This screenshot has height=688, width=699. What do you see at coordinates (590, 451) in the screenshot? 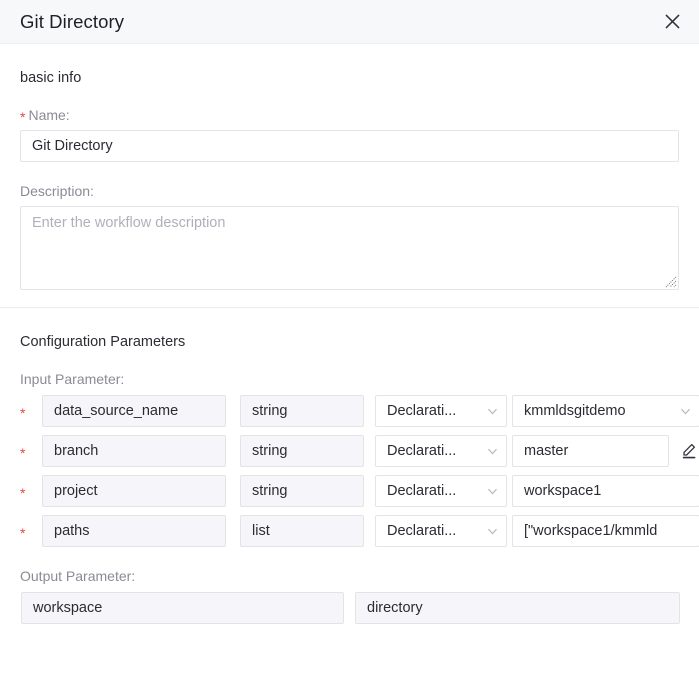
I see `param-value-input: master` at bounding box center [590, 451].